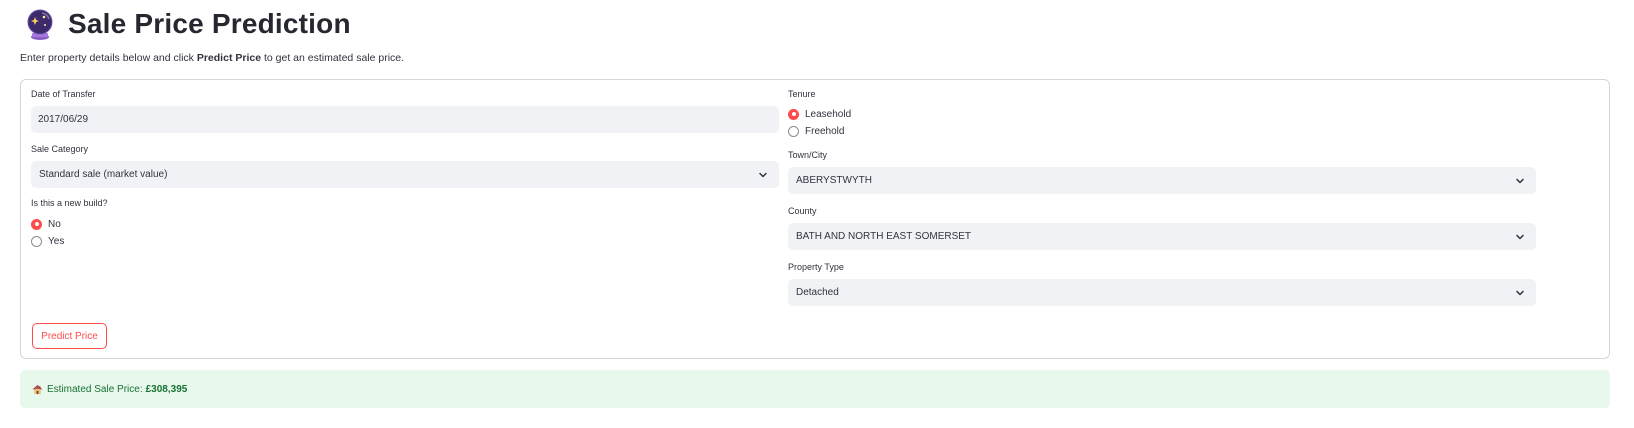  What do you see at coordinates (808, 155) in the screenshot?
I see `town-city-label: Town/City` at bounding box center [808, 155].